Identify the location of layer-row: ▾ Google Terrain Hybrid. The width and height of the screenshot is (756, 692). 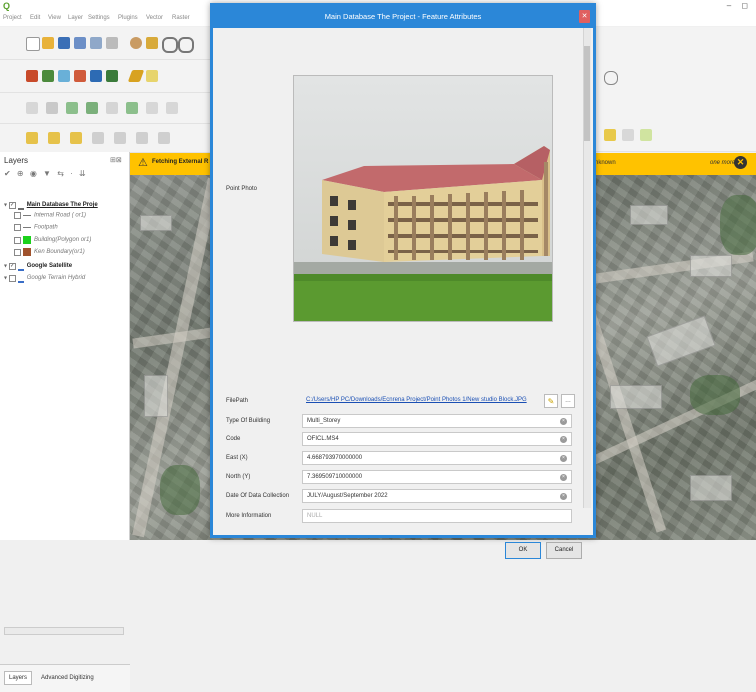
(44, 278).